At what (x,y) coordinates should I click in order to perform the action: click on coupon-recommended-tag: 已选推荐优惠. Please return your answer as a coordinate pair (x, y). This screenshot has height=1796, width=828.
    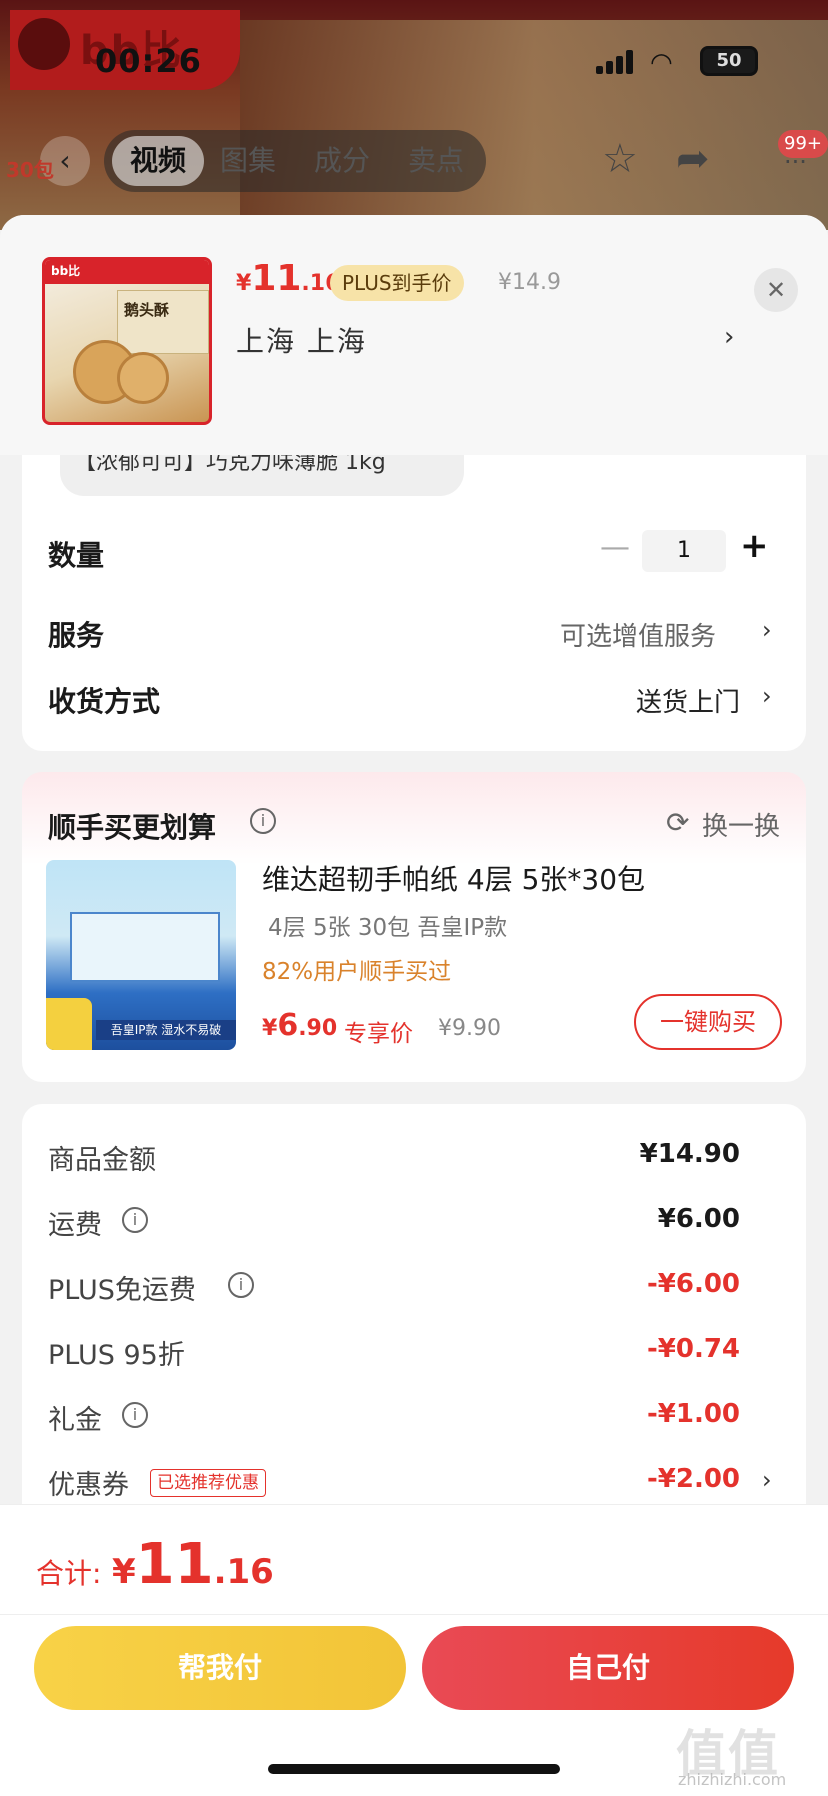
    Looking at the image, I should click on (208, 1483).